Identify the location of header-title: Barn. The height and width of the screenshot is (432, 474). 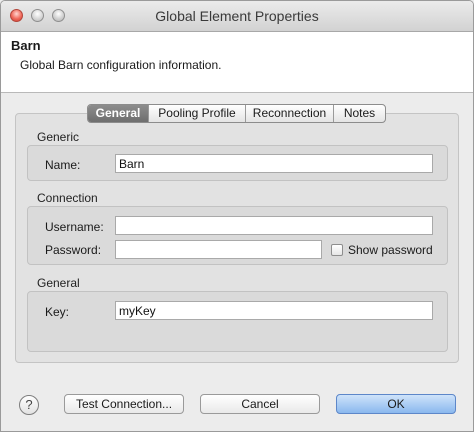
(26, 45).